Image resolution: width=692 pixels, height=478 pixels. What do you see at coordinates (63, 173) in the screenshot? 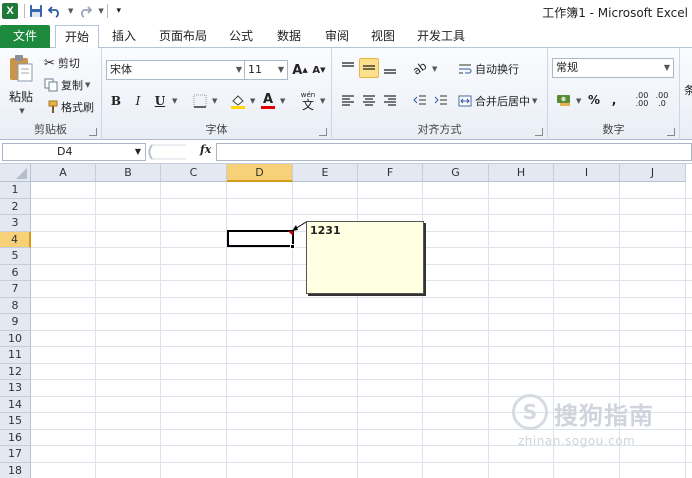
I see `column-header-a: A` at bounding box center [63, 173].